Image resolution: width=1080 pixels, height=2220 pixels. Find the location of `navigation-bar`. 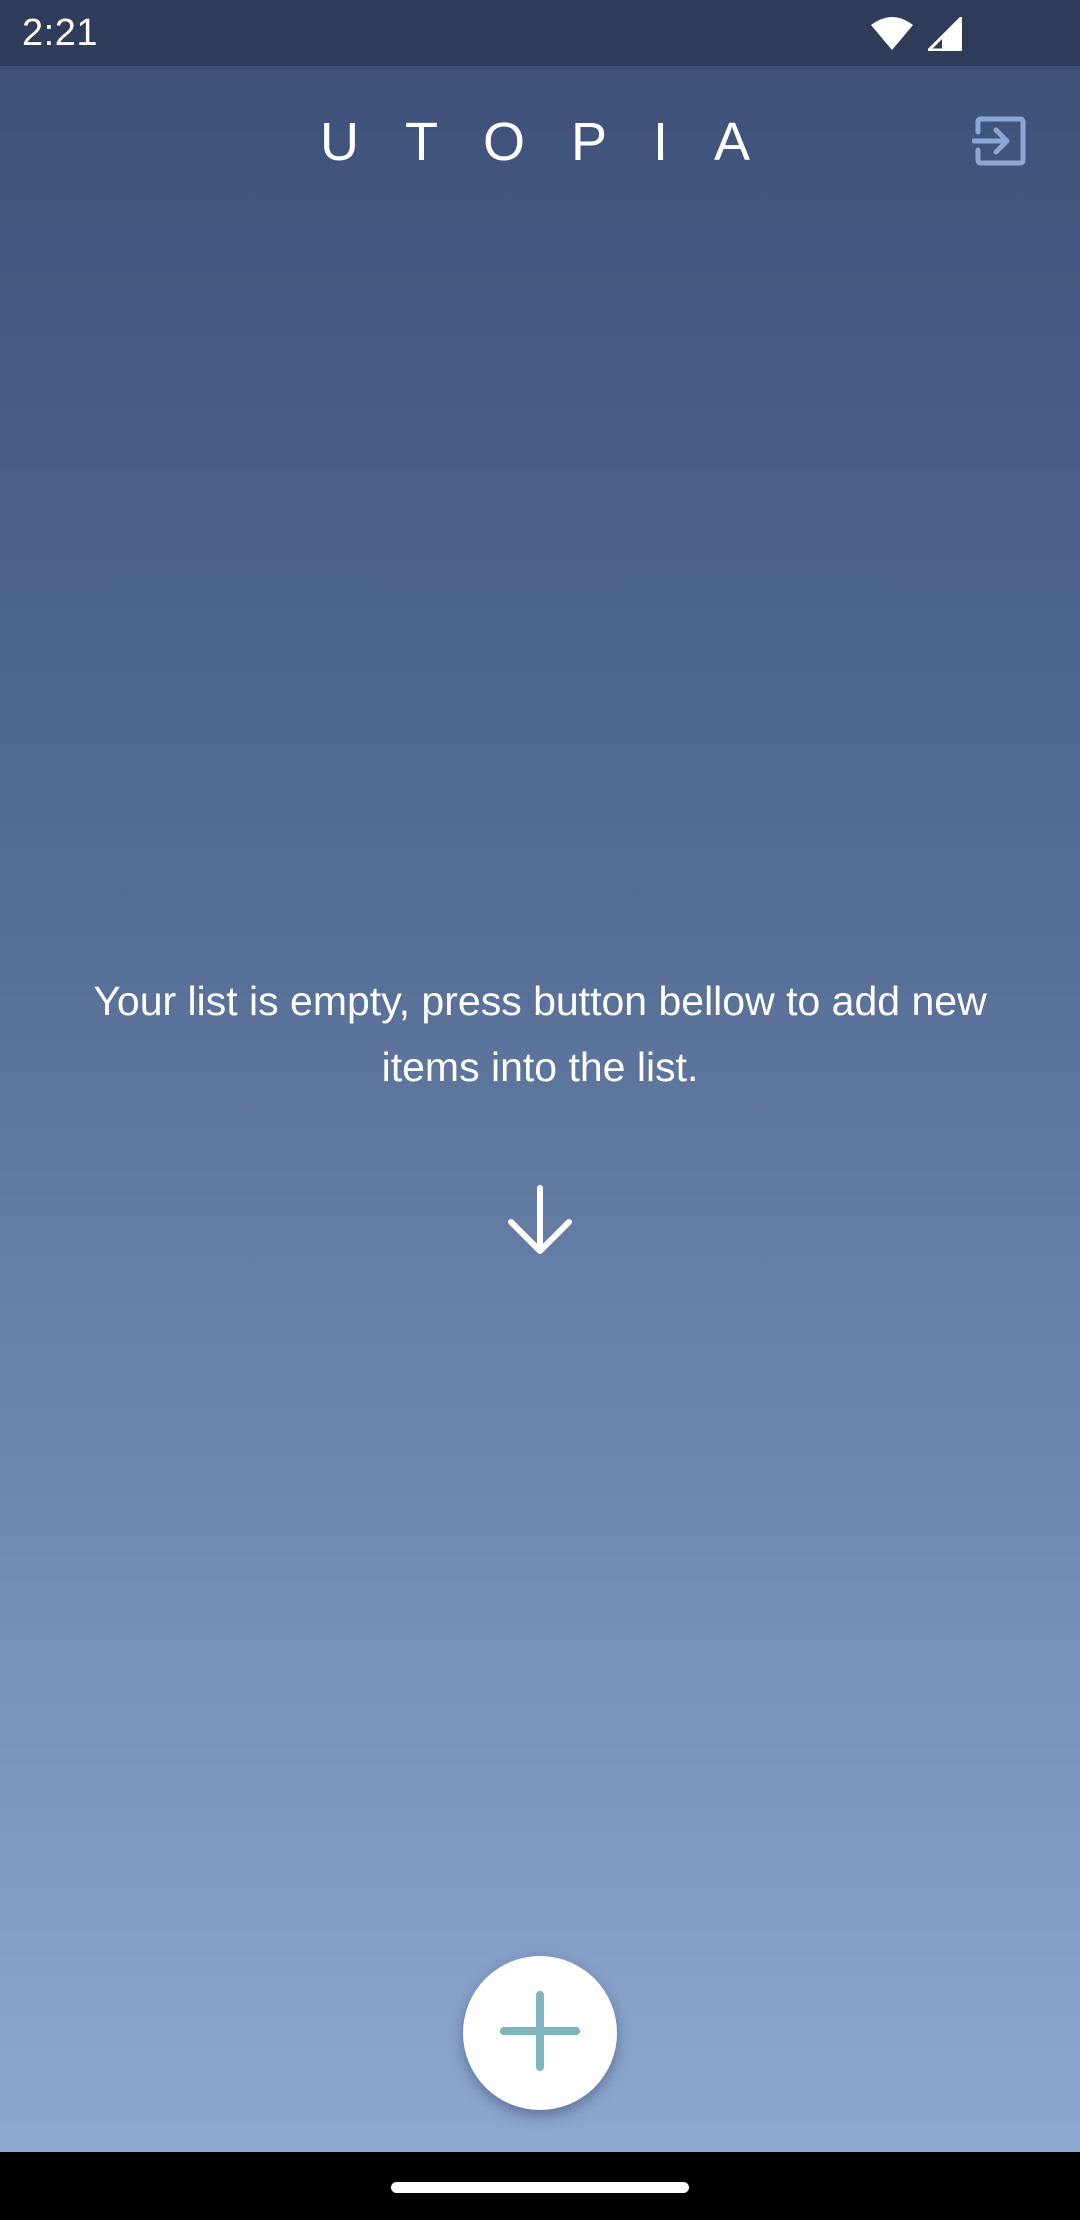

navigation-bar is located at coordinates (540, 2186).